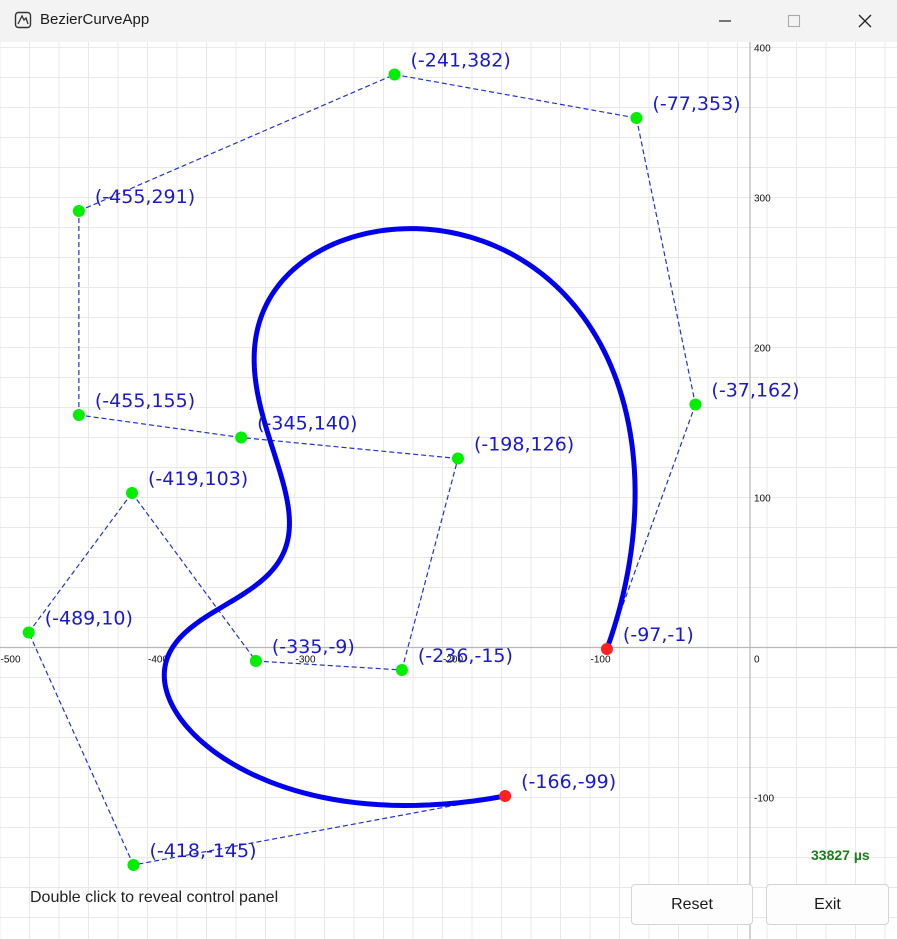  I want to click on hint-text: Double click to reveal control panel, so click(154, 897).